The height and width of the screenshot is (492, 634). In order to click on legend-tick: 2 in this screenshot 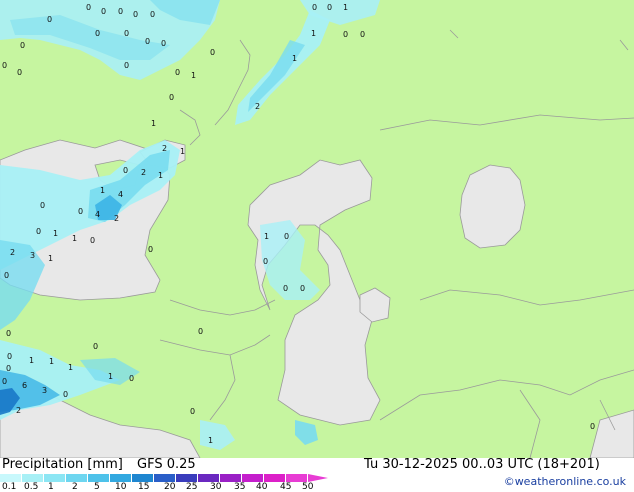, I will do `click(75, 487)`.